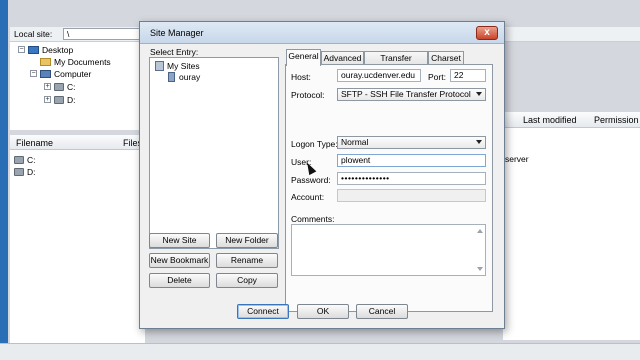  What do you see at coordinates (58, 49) in the screenshot?
I see `tree-item-label: Desktop` at bounding box center [58, 49].